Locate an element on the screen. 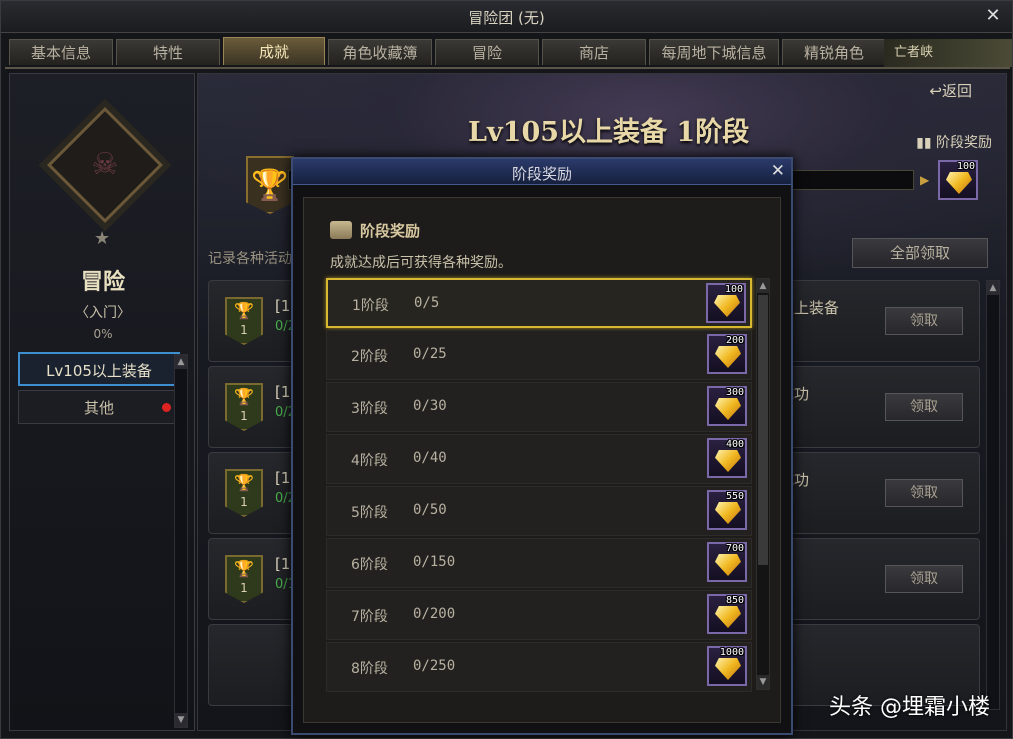  stage-title: Lv105以上装备 1阶段 is located at coordinates (609, 132).